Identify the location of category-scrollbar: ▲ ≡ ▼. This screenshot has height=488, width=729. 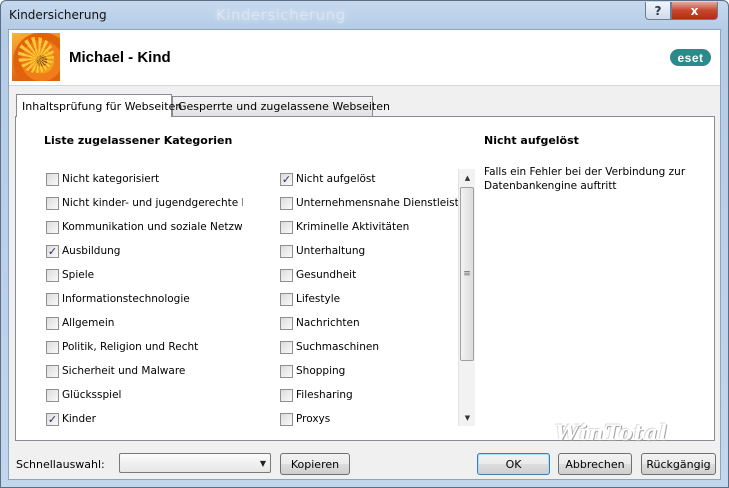
(466, 297).